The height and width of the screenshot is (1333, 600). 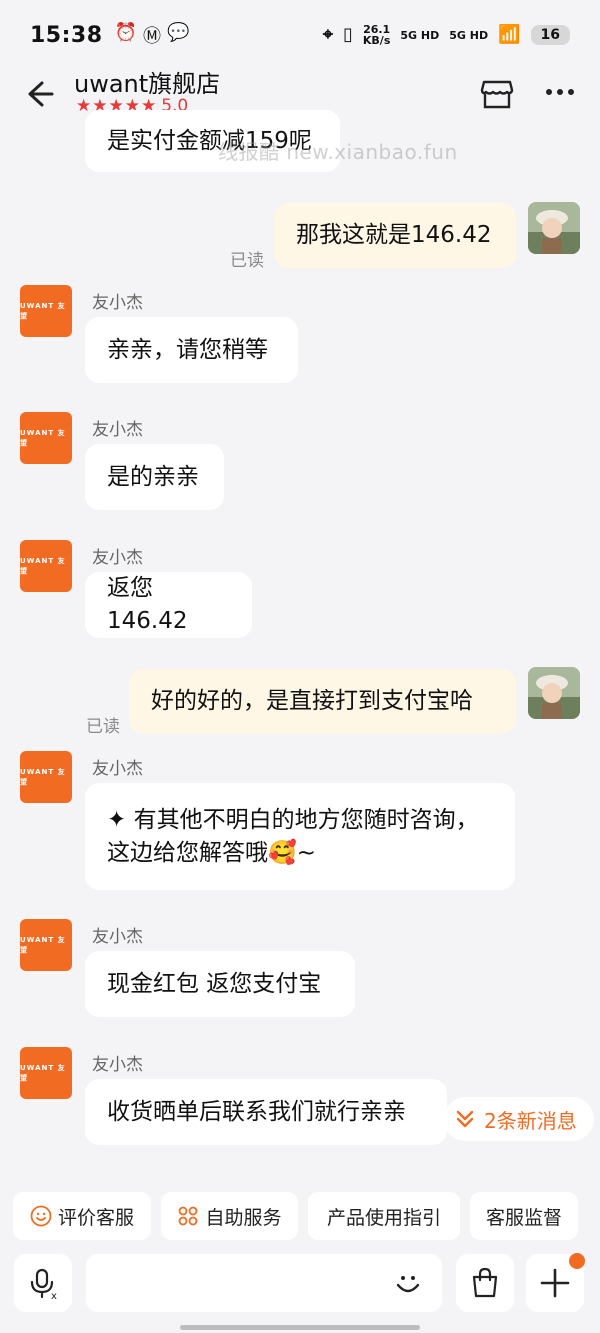 I want to click on message-bubble: 好的好的，是直接打到支付宝哈, so click(x=322, y=701).